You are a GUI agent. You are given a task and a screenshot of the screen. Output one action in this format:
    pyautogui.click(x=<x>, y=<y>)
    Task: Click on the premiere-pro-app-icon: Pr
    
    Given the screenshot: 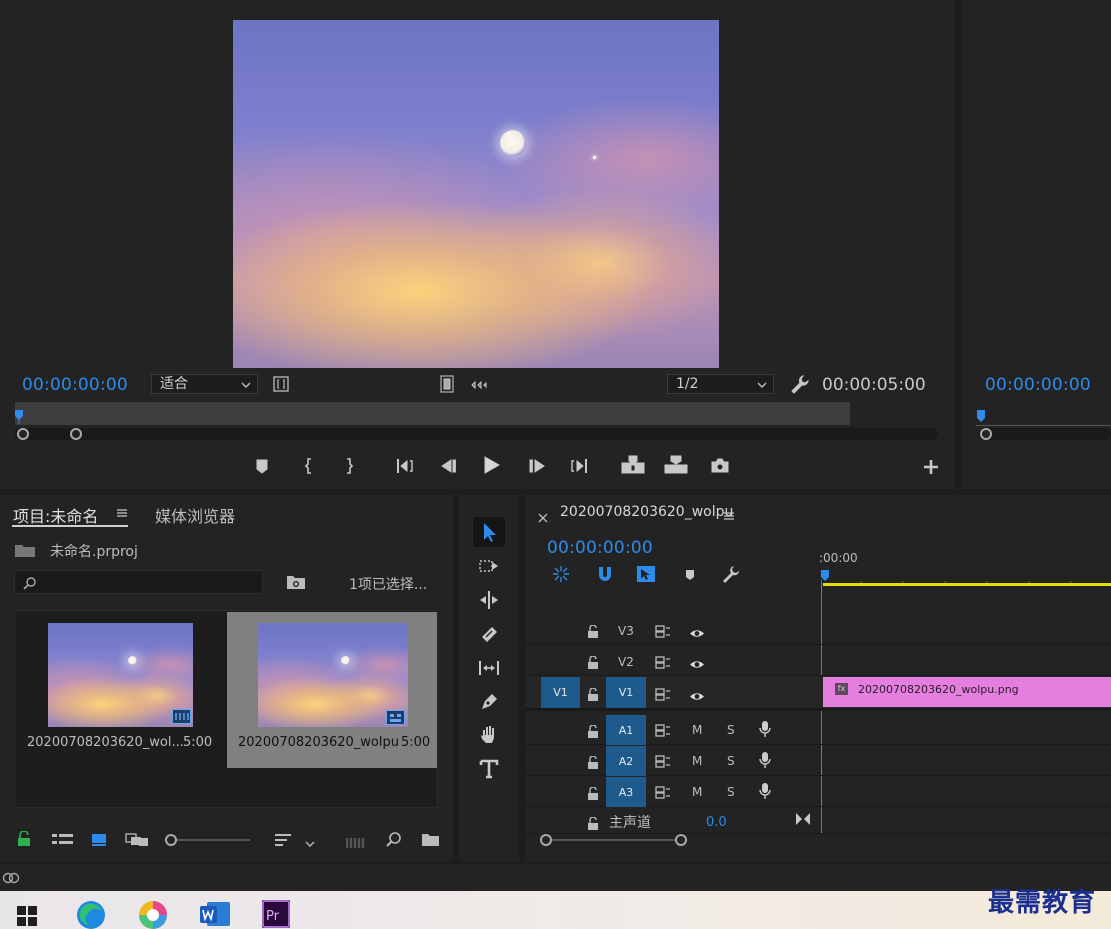 What is the action you would take?
    pyautogui.click(x=276, y=914)
    